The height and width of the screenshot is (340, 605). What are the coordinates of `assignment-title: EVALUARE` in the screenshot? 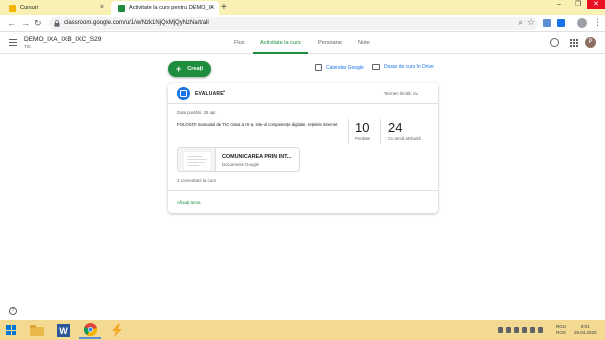 It's located at (209, 94).